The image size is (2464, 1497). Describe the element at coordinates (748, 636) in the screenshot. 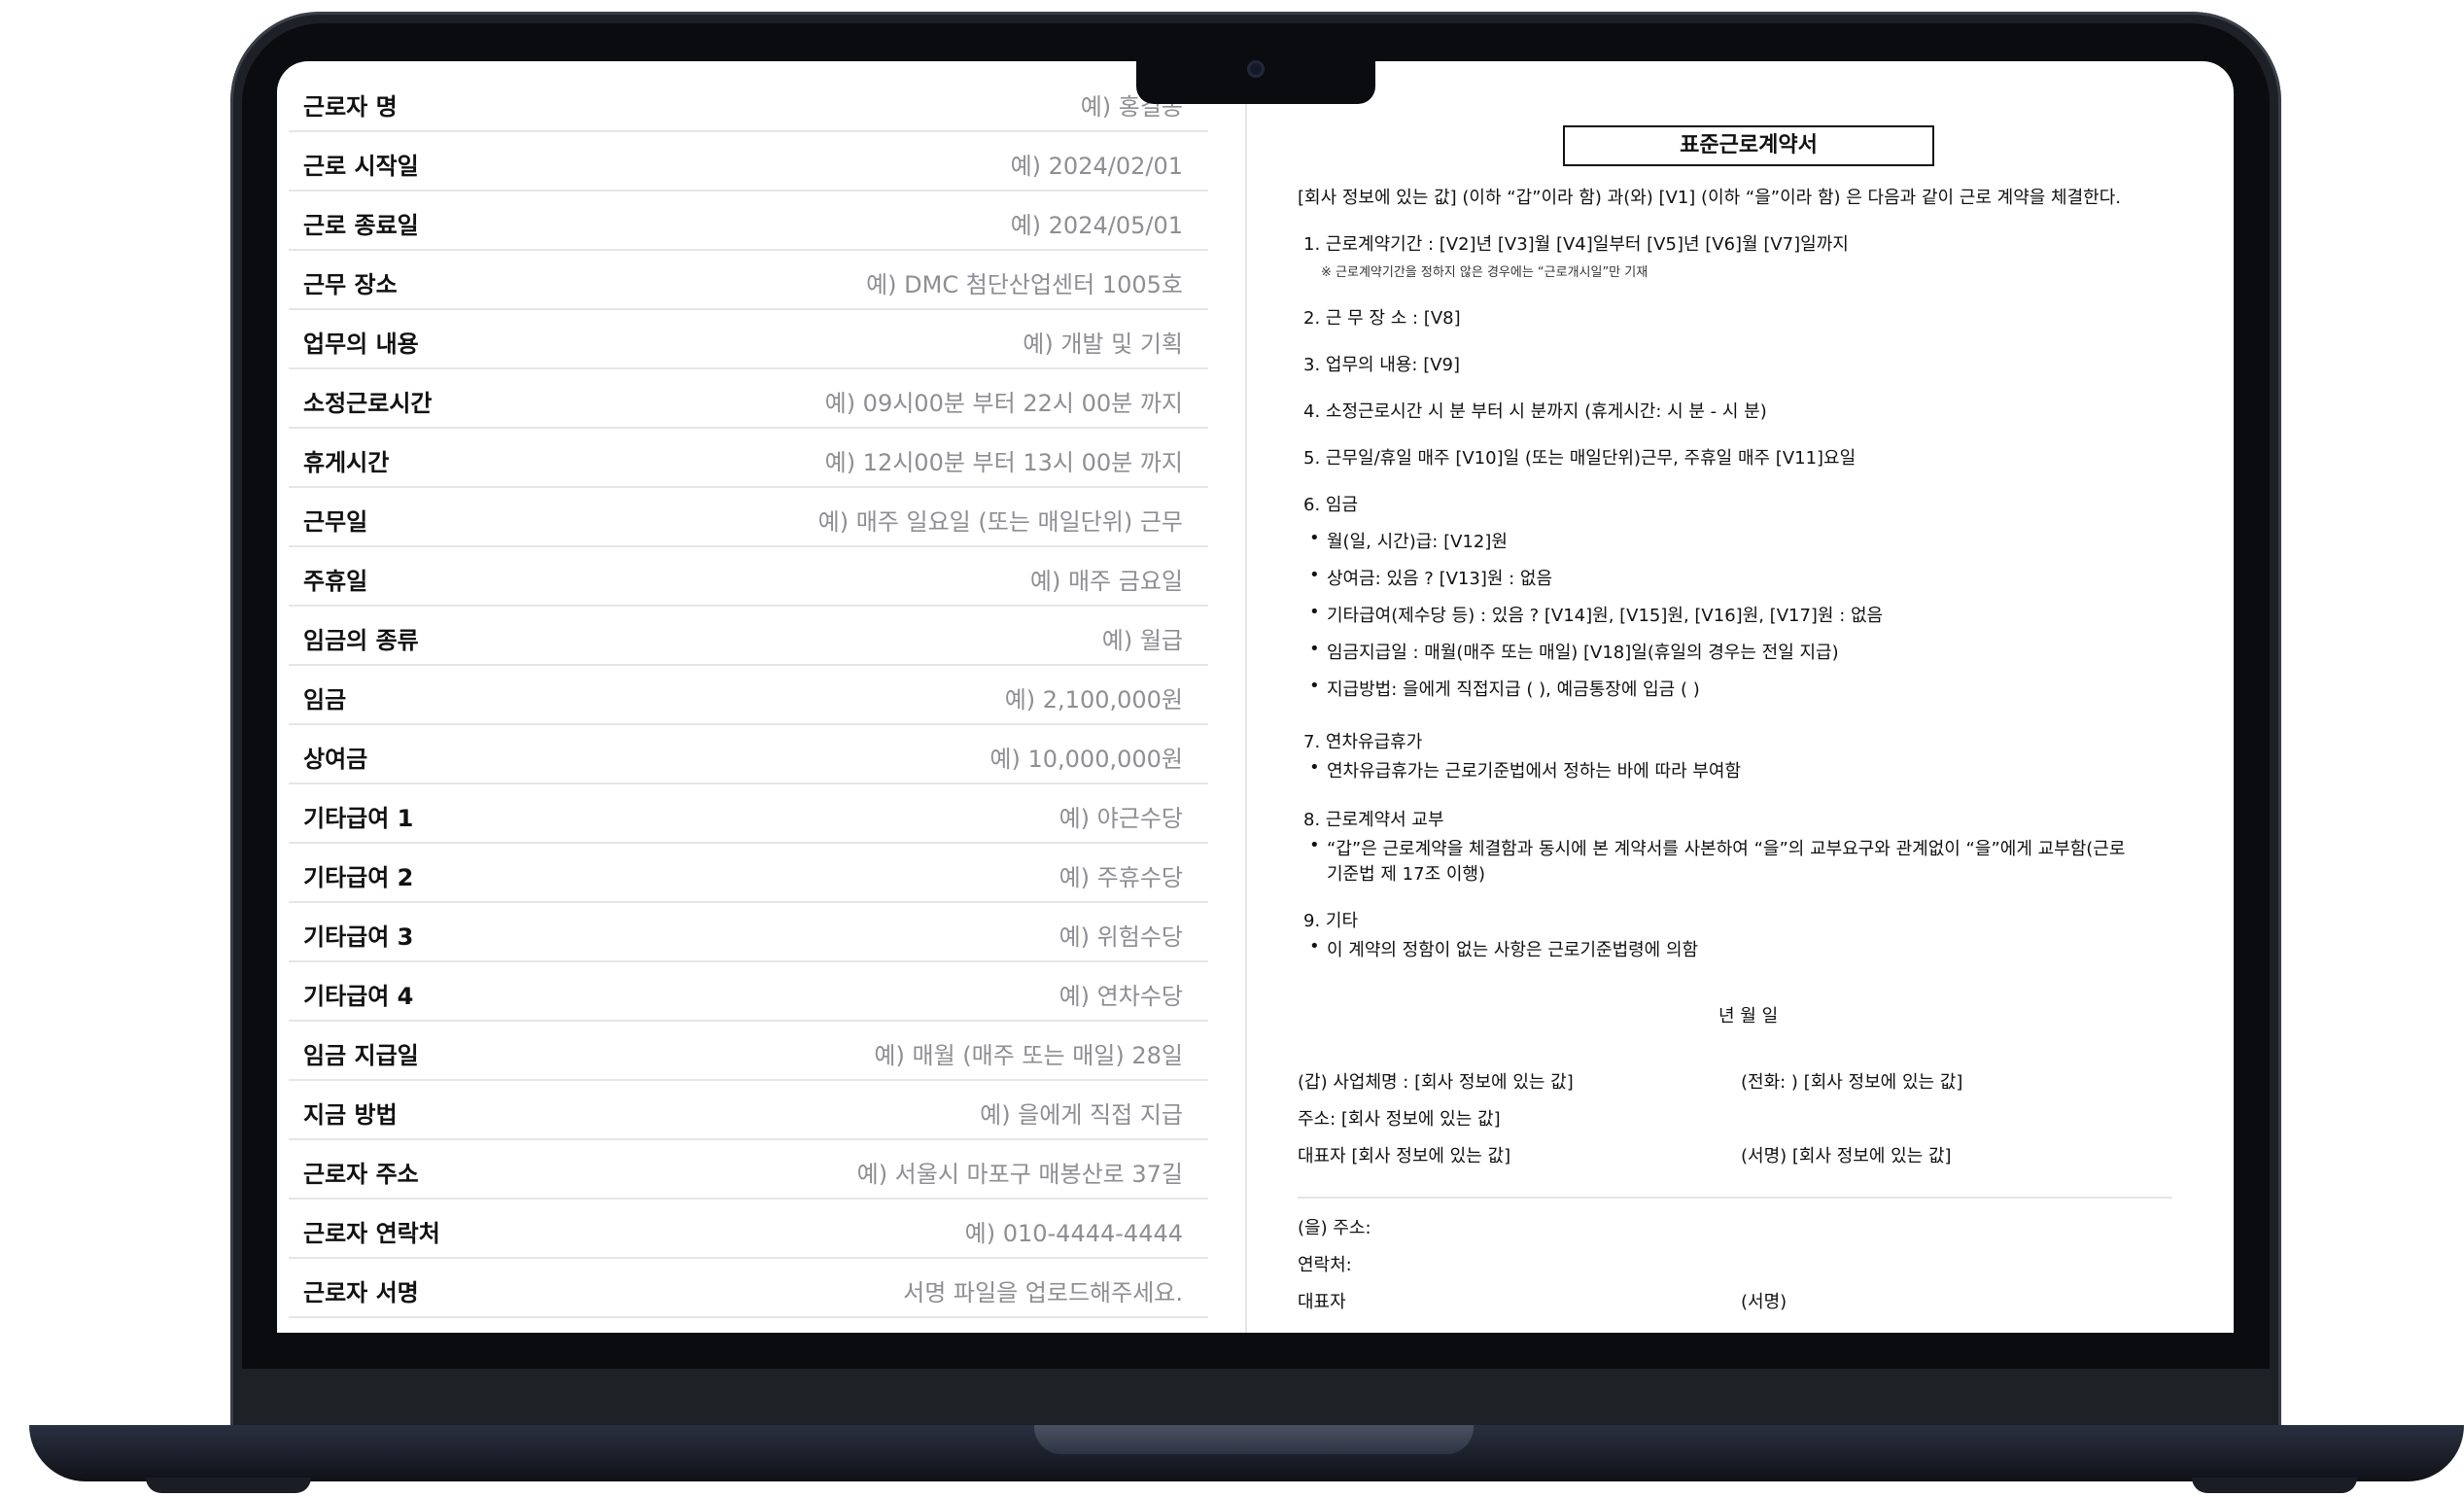

I see `form-row: 임금의 종류 예) 월급` at that location.